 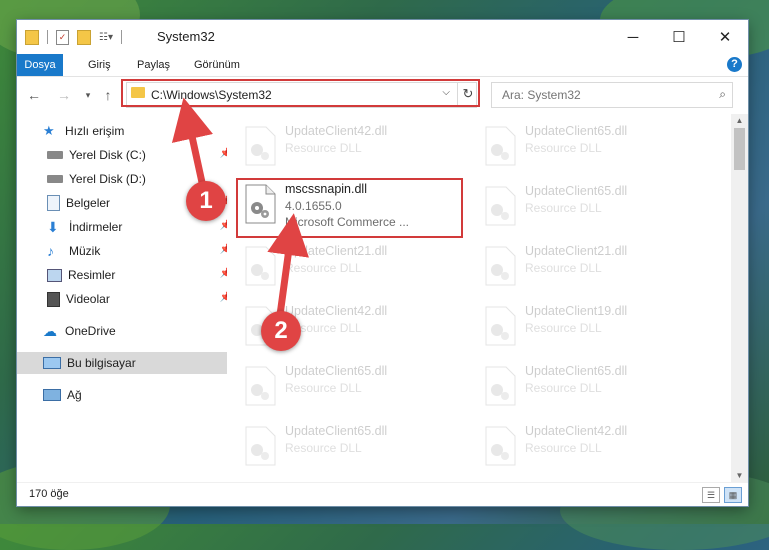 What do you see at coordinates (186, 36) in the screenshot?
I see `window-title: System32` at bounding box center [186, 36].